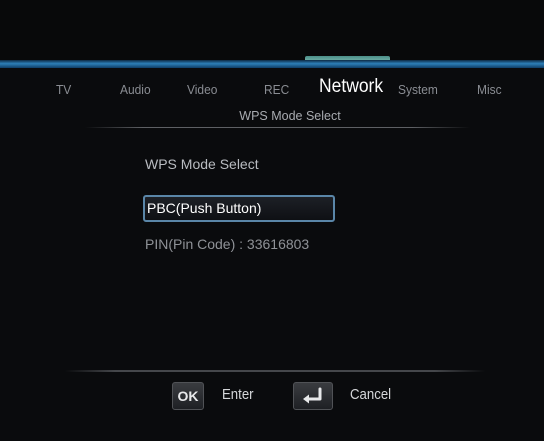 Image resolution: width=544 pixels, height=441 pixels. What do you see at coordinates (418, 89) in the screenshot?
I see `tab-system: System` at bounding box center [418, 89].